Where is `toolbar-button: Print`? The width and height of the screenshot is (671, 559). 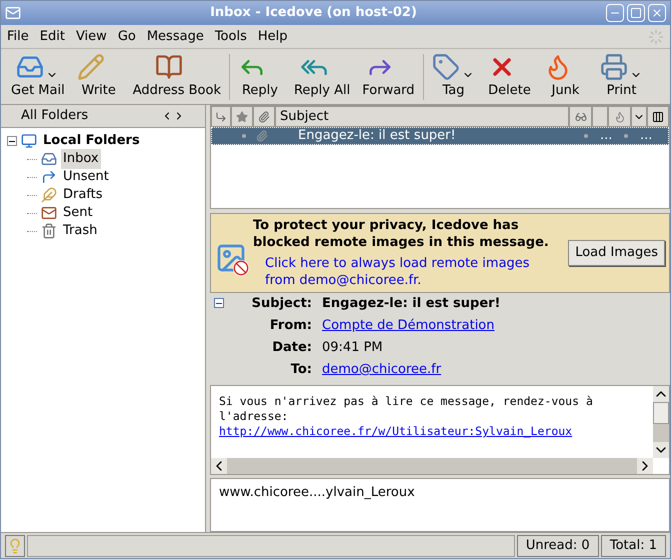
toolbar-button: Print is located at coordinates (622, 76).